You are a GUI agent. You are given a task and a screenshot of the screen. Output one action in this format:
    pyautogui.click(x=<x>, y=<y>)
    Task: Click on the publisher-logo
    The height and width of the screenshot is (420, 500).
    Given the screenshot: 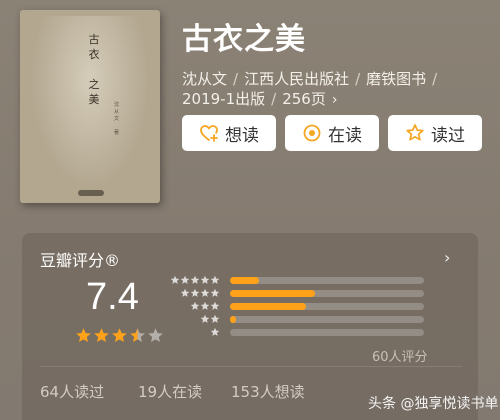 What is the action you would take?
    pyautogui.click(x=91, y=193)
    